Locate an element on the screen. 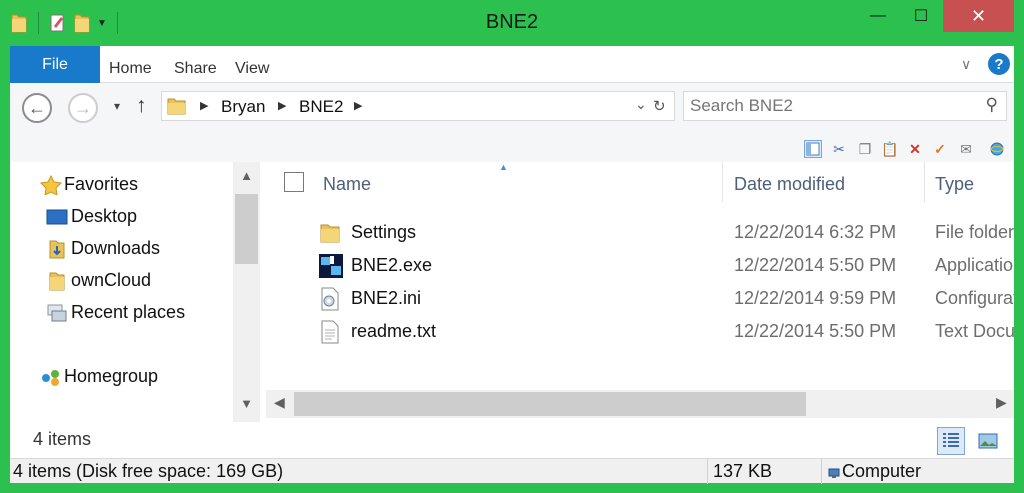 This screenshot has height=493, width=1024. status-bar: 4 items is located at coordinates (512, 440).